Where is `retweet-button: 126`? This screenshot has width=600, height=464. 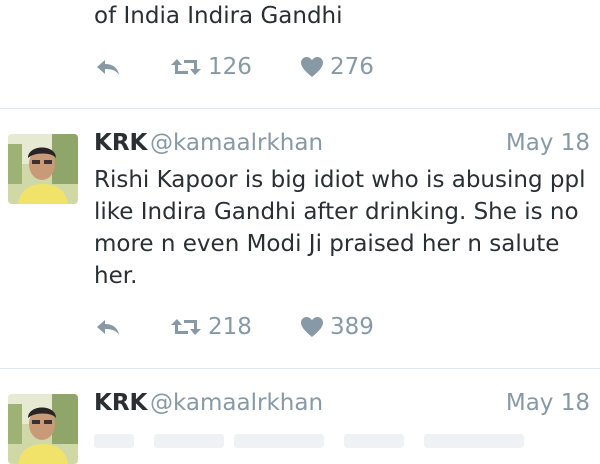 retweet-button: 126 is located at coordinates (211, 67).